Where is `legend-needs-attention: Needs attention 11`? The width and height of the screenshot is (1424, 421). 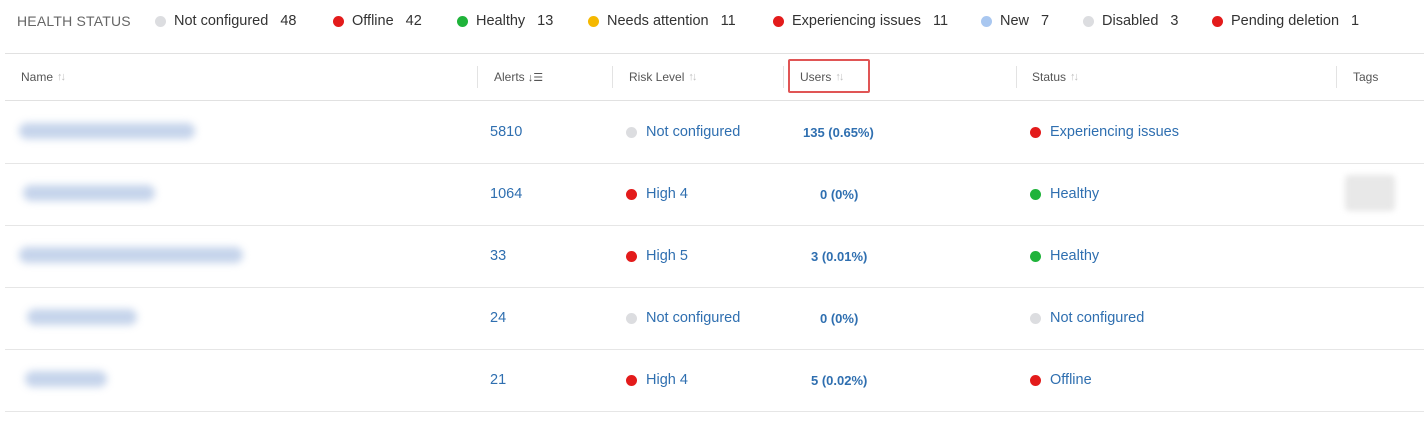 legend-needs-attention: Needs attention 11 is located at coordinates (662, 21).